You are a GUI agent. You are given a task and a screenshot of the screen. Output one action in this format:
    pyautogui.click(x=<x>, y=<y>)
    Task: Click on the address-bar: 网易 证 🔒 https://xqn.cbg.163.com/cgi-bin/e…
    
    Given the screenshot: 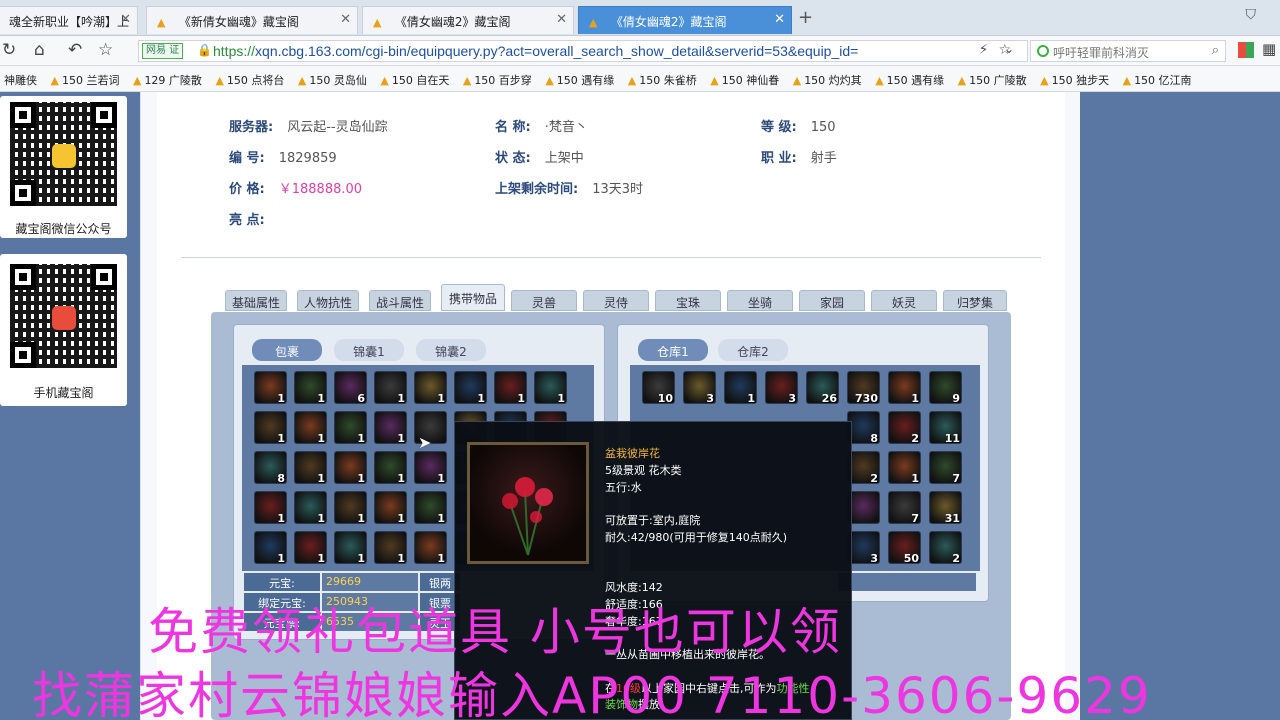 What is the action you would take?
    pyautogui.click(x=583, y=51)
    